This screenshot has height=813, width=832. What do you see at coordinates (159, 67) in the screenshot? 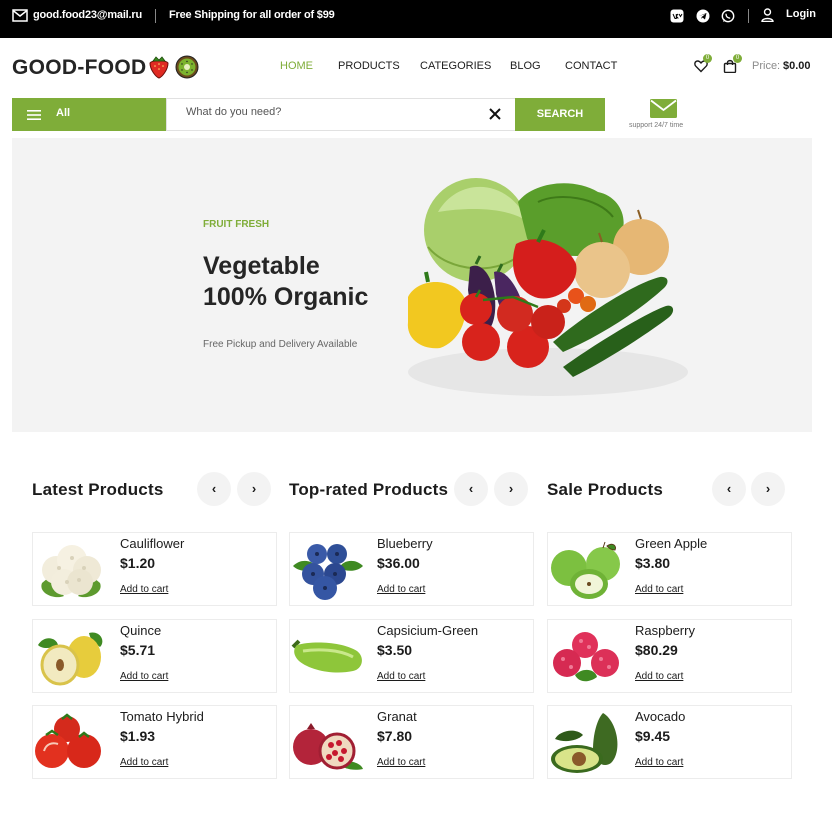
I see `strawberry-icon` at bounding box center [159, 67].